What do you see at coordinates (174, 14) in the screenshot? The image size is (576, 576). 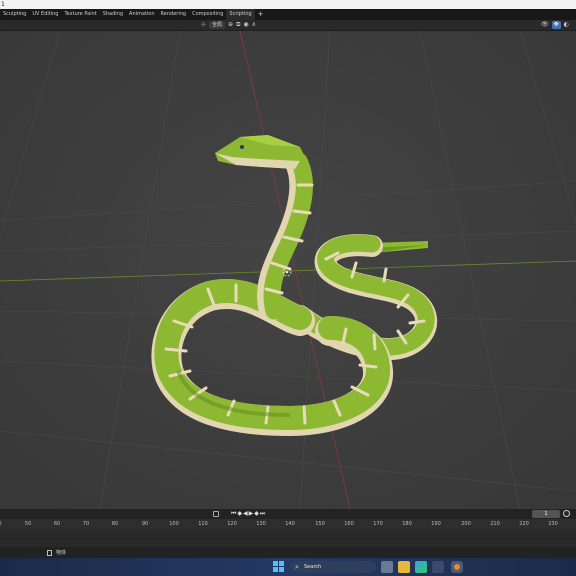 I see `tab-rendering: Rendering` at bounding box center [174, 14].